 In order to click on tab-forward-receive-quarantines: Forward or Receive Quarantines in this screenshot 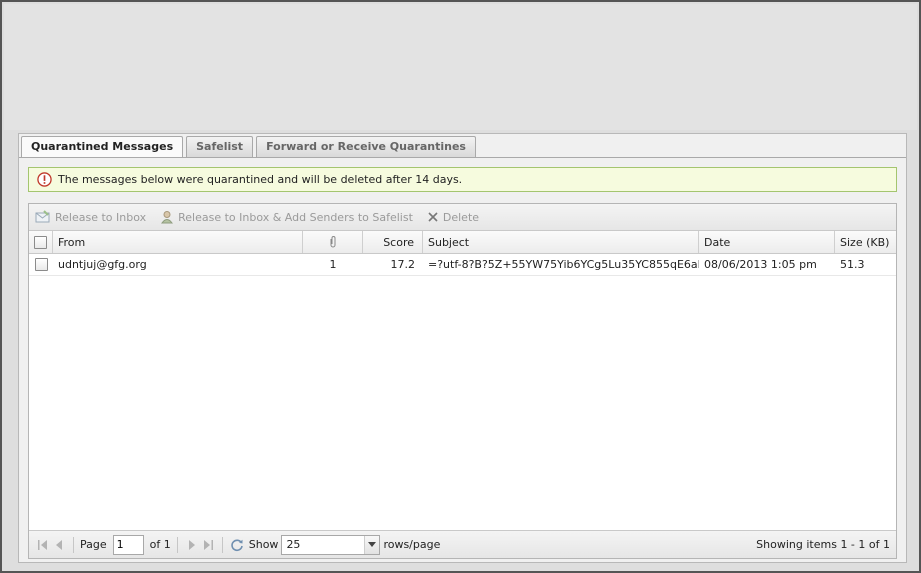, I will do `click(366, 146)`.